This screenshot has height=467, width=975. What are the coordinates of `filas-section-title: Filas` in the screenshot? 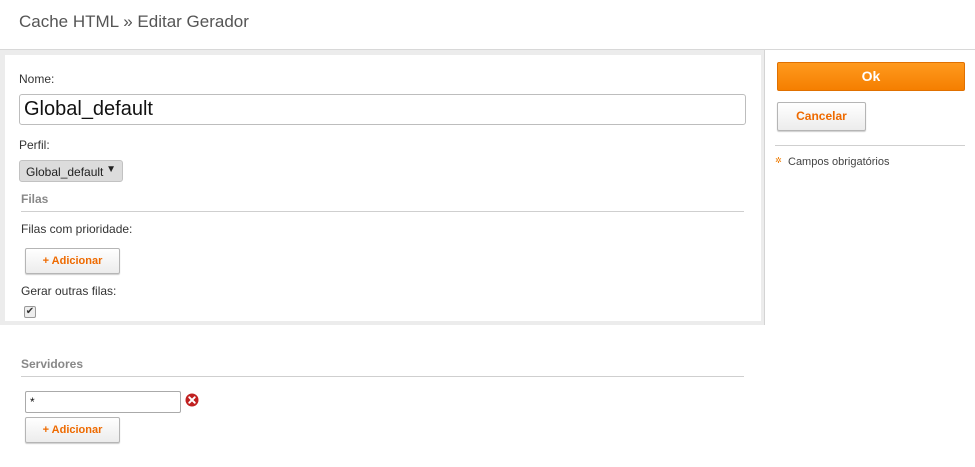 It's located at (35, 199).